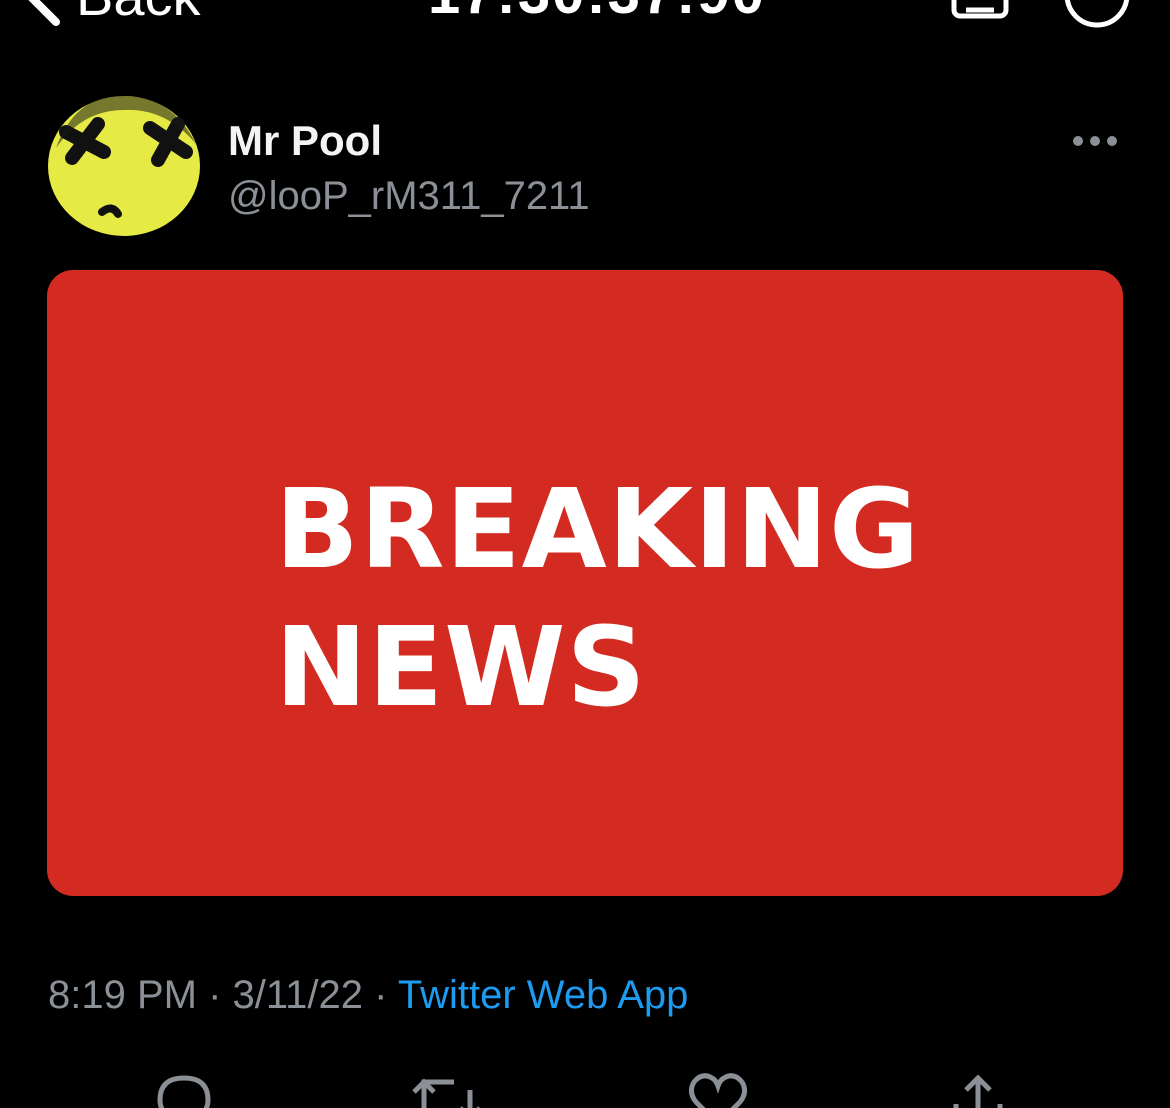 The image size is (1170, 1108). I want to click on reply-button, so click(184, 1089).